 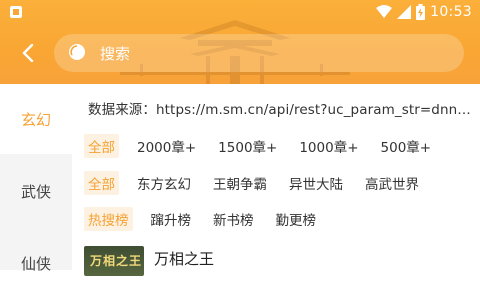 What do you see at coordinates (36, 191) in the screenshot?
I see `sidebar-item-wuxia: 武侠` at bounding box center [36, 191].